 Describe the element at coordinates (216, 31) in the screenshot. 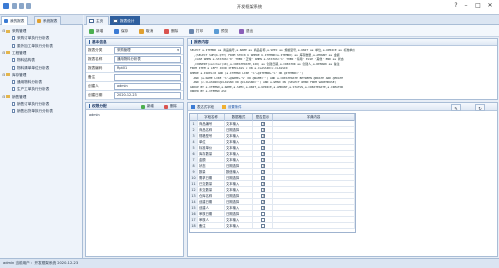

I see `preview-icon` at that location.